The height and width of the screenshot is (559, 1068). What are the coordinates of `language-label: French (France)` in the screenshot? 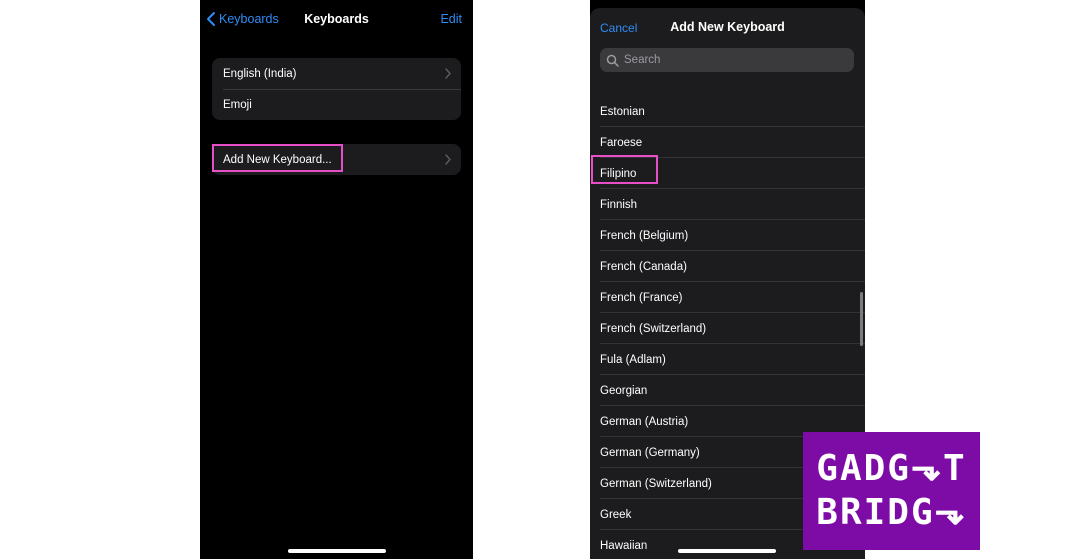 It's located at (641, 297).